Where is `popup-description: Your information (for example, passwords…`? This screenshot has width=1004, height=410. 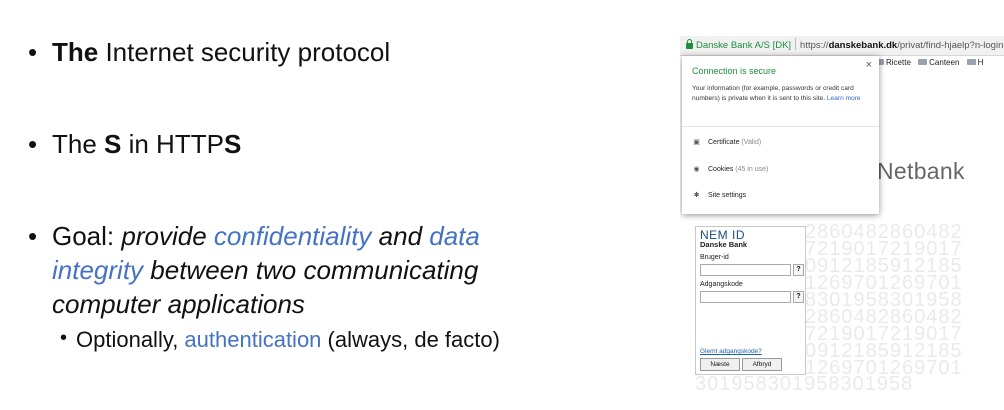
popup-description: Your information (for example, passwords… is located at coordinates (776, 93).